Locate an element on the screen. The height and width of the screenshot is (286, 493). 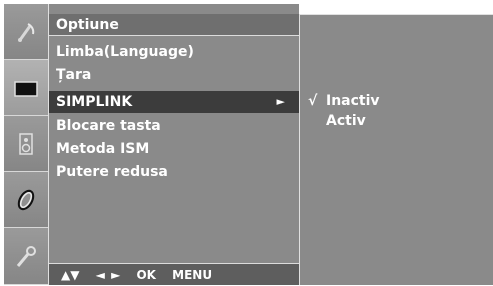
rail-cell-time is located at coordinates (26, 200).